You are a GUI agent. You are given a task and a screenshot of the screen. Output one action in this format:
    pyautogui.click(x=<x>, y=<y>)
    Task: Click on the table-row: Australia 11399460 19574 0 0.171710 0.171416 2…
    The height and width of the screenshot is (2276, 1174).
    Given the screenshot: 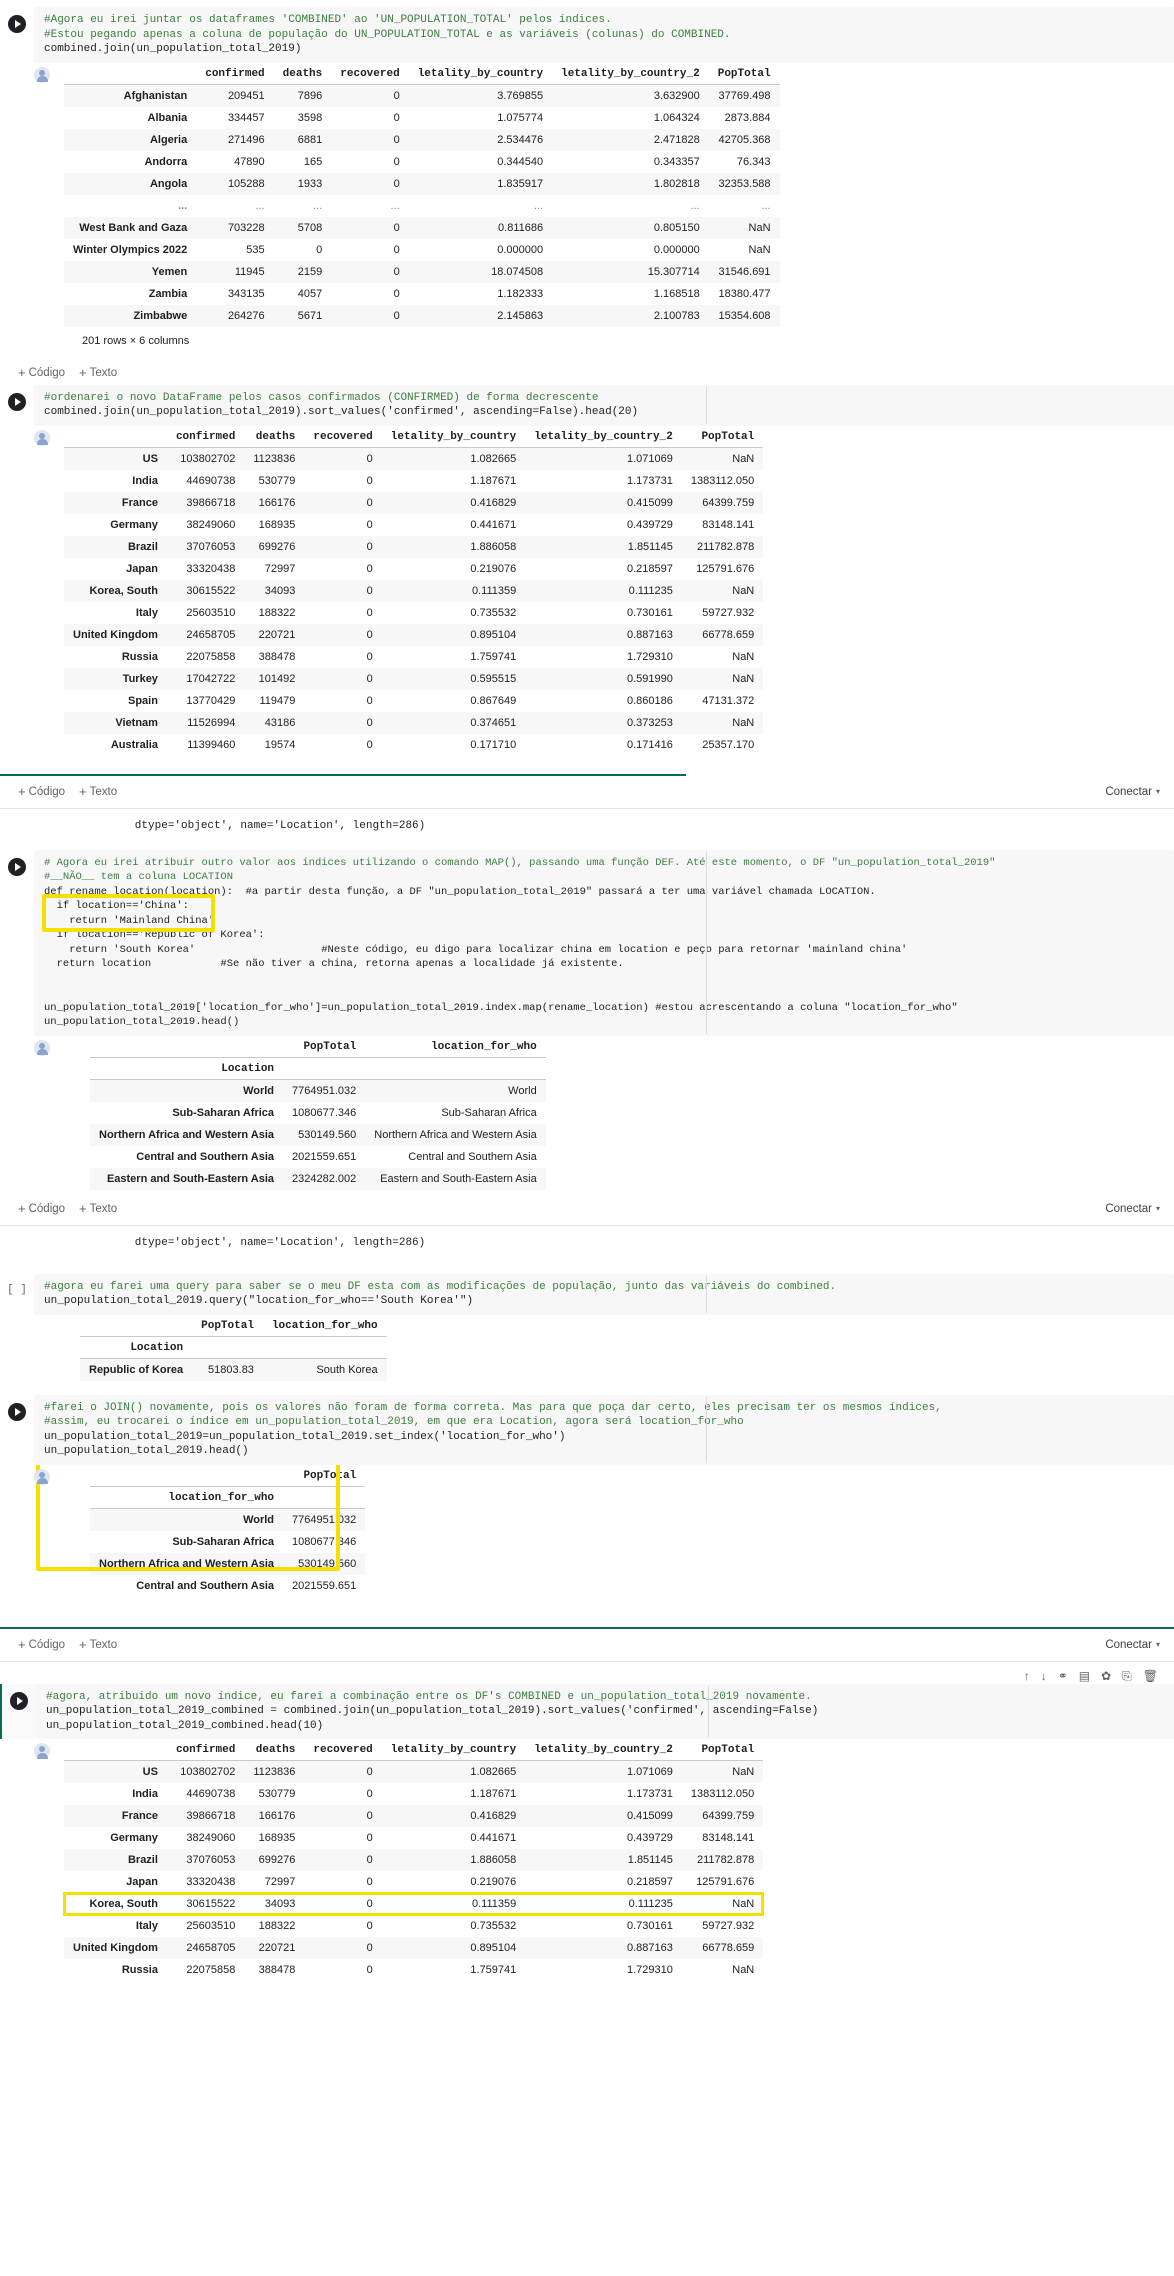 What is the action you would take?
    pyautogui.click(x=413, y=745)
    